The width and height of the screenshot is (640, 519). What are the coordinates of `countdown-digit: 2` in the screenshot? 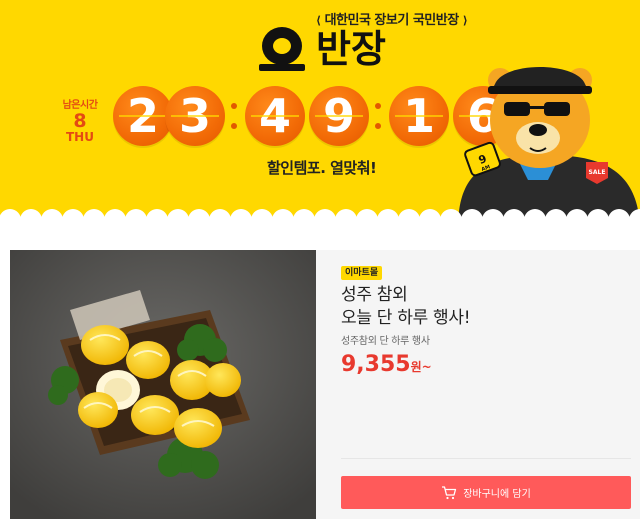 It's located at (143, 116).